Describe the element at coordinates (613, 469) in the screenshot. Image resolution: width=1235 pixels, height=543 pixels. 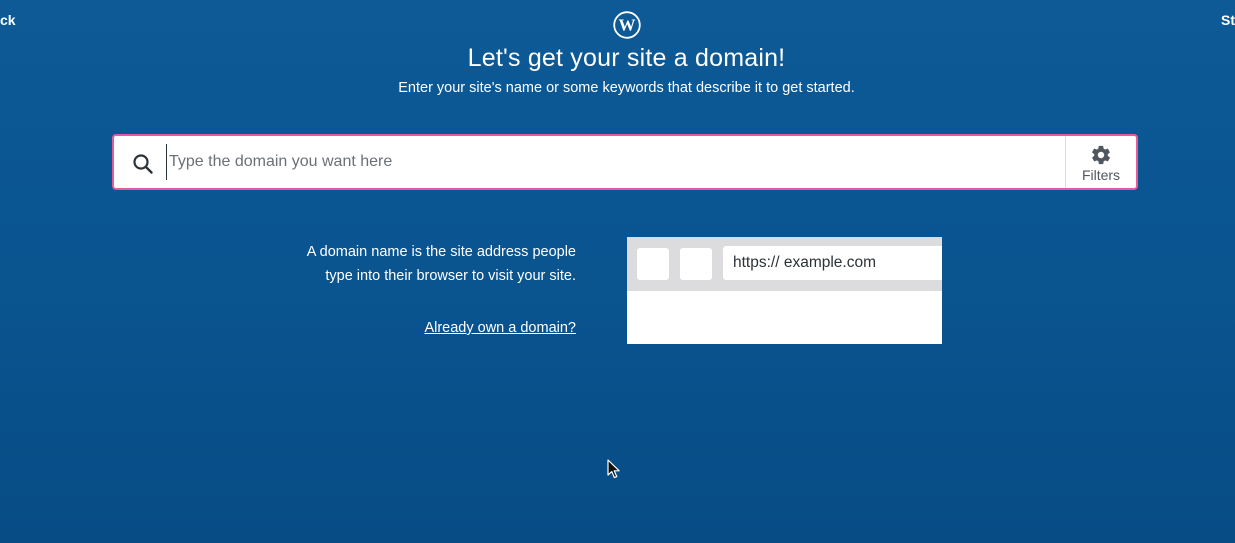
I see `mouse-cursor-icon` at that location.